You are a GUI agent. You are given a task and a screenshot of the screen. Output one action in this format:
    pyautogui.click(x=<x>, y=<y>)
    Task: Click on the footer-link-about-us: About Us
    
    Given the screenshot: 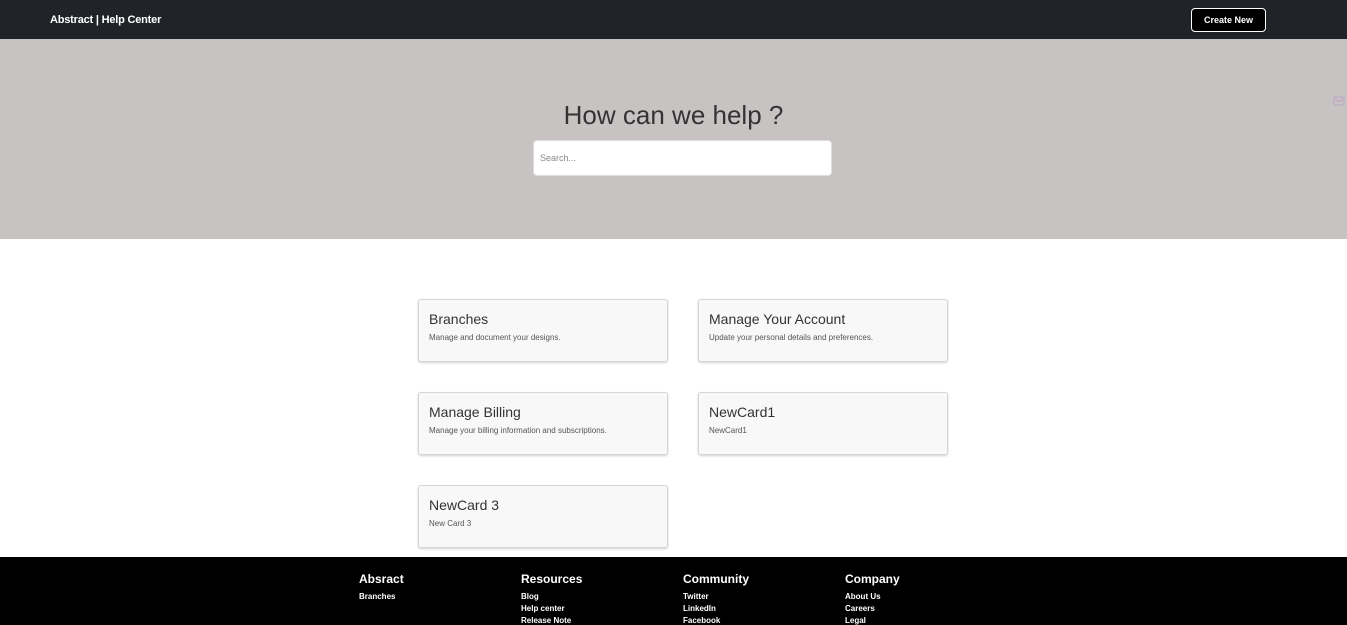 What is the action you would take?
    pyautogui.click(x=920, y=597)
    